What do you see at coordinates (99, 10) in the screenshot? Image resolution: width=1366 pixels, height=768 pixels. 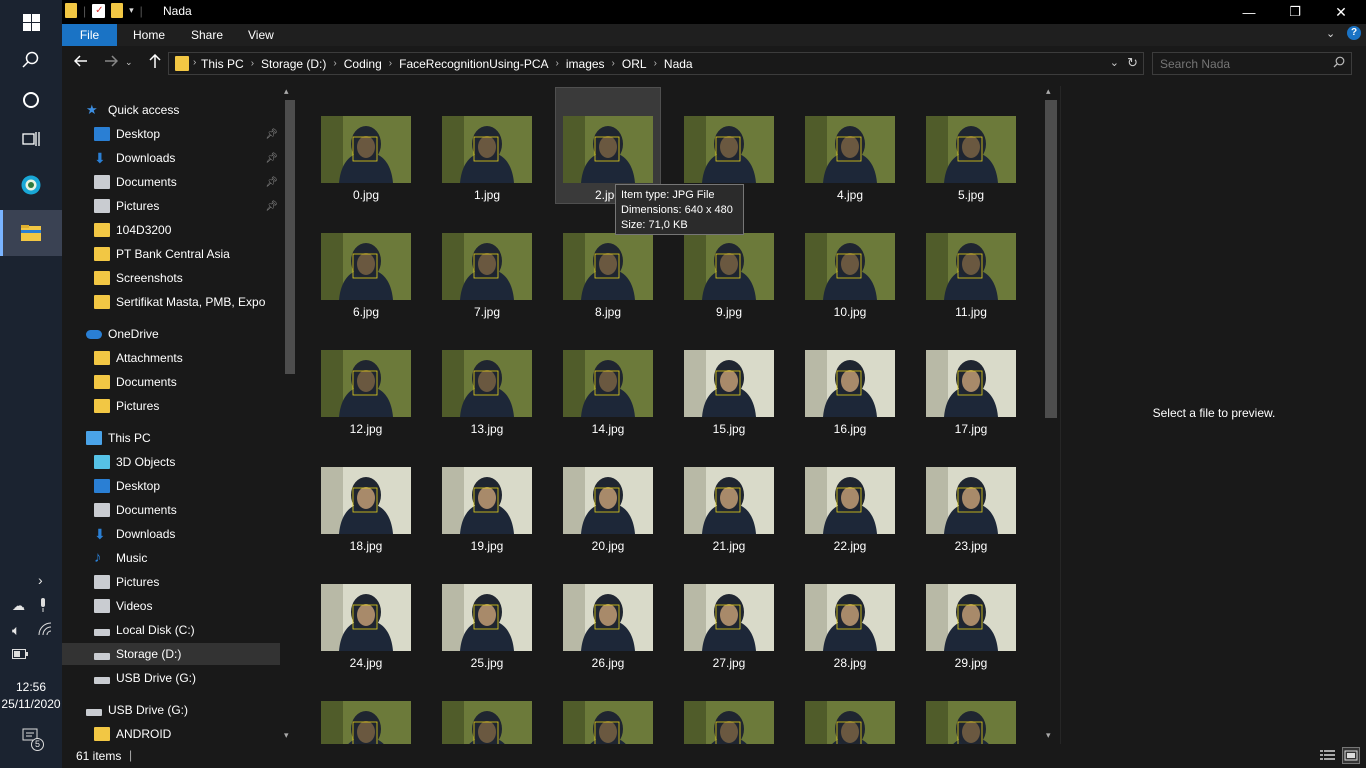 I see `properties-icon: ✓` at bounding box center [99, 10].